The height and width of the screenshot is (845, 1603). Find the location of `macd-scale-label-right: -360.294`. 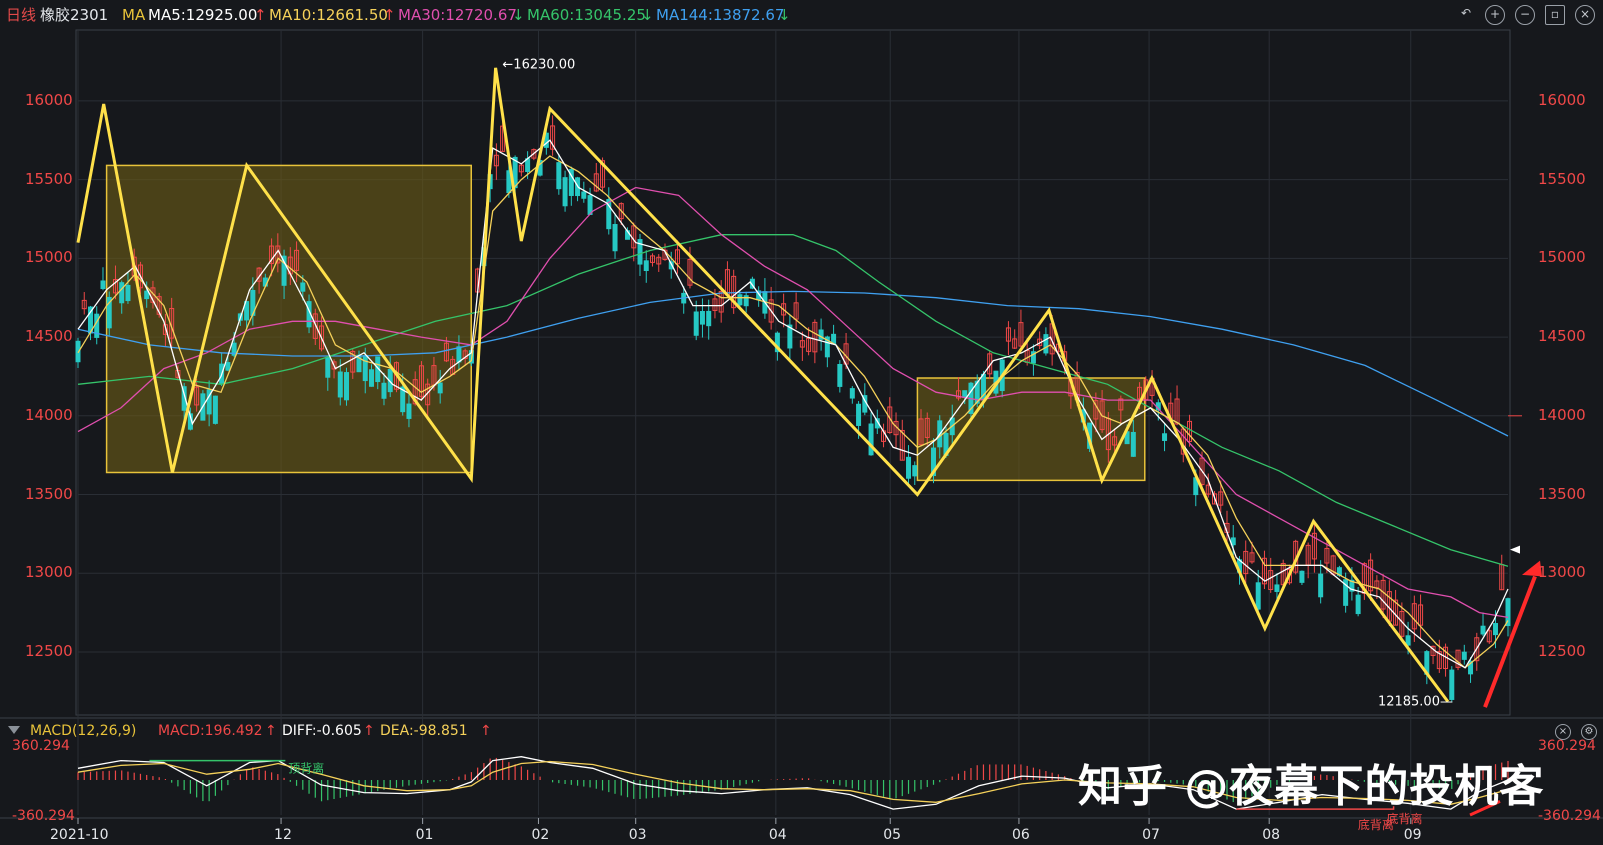

macd-scale-label-right: -360.294 is located at coordinates (1569, 816).